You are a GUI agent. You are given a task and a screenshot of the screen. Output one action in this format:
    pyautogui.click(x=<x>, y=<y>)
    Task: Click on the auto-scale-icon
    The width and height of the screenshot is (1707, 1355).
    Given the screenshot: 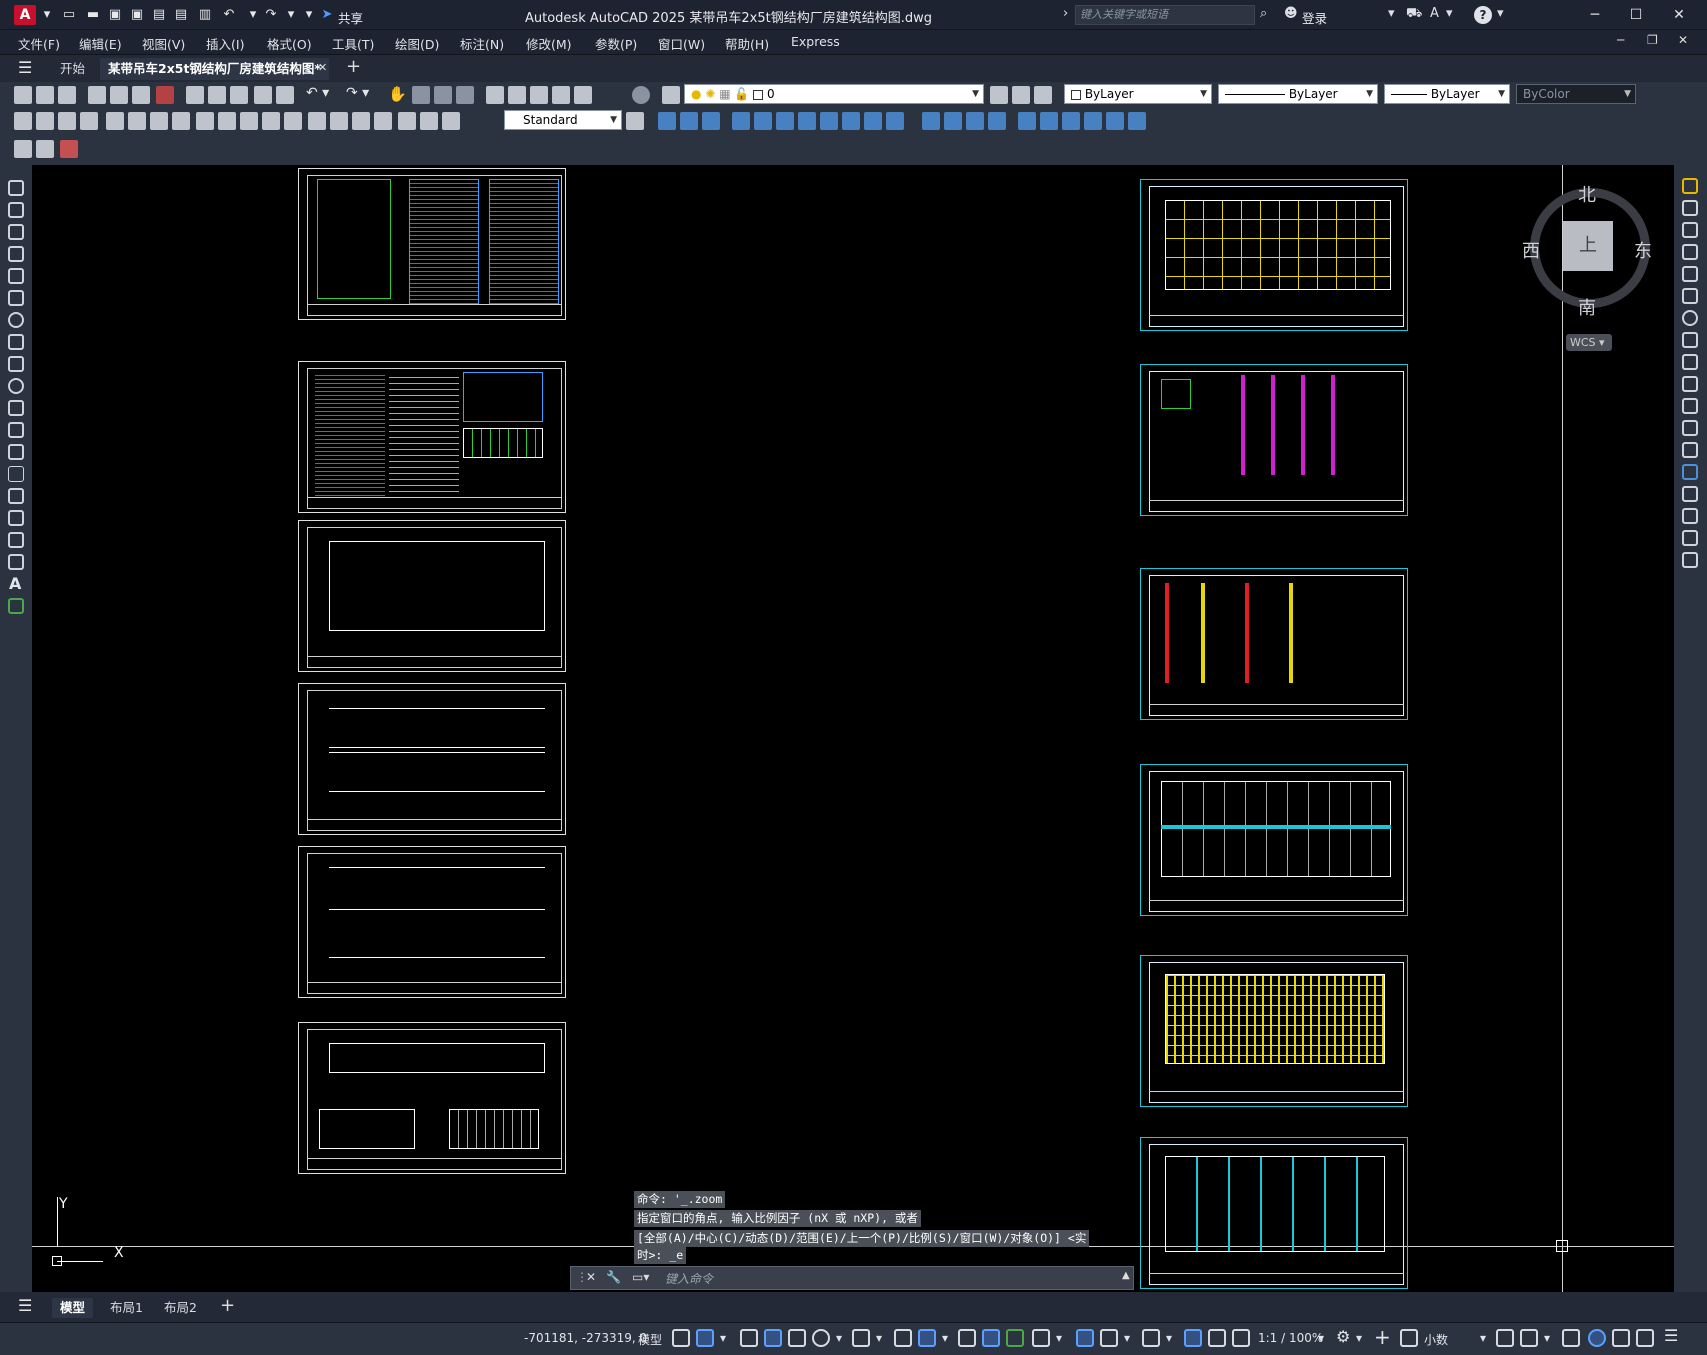 What is the action you would take?
    pyautogui.click(x=1217, y=1338)
    